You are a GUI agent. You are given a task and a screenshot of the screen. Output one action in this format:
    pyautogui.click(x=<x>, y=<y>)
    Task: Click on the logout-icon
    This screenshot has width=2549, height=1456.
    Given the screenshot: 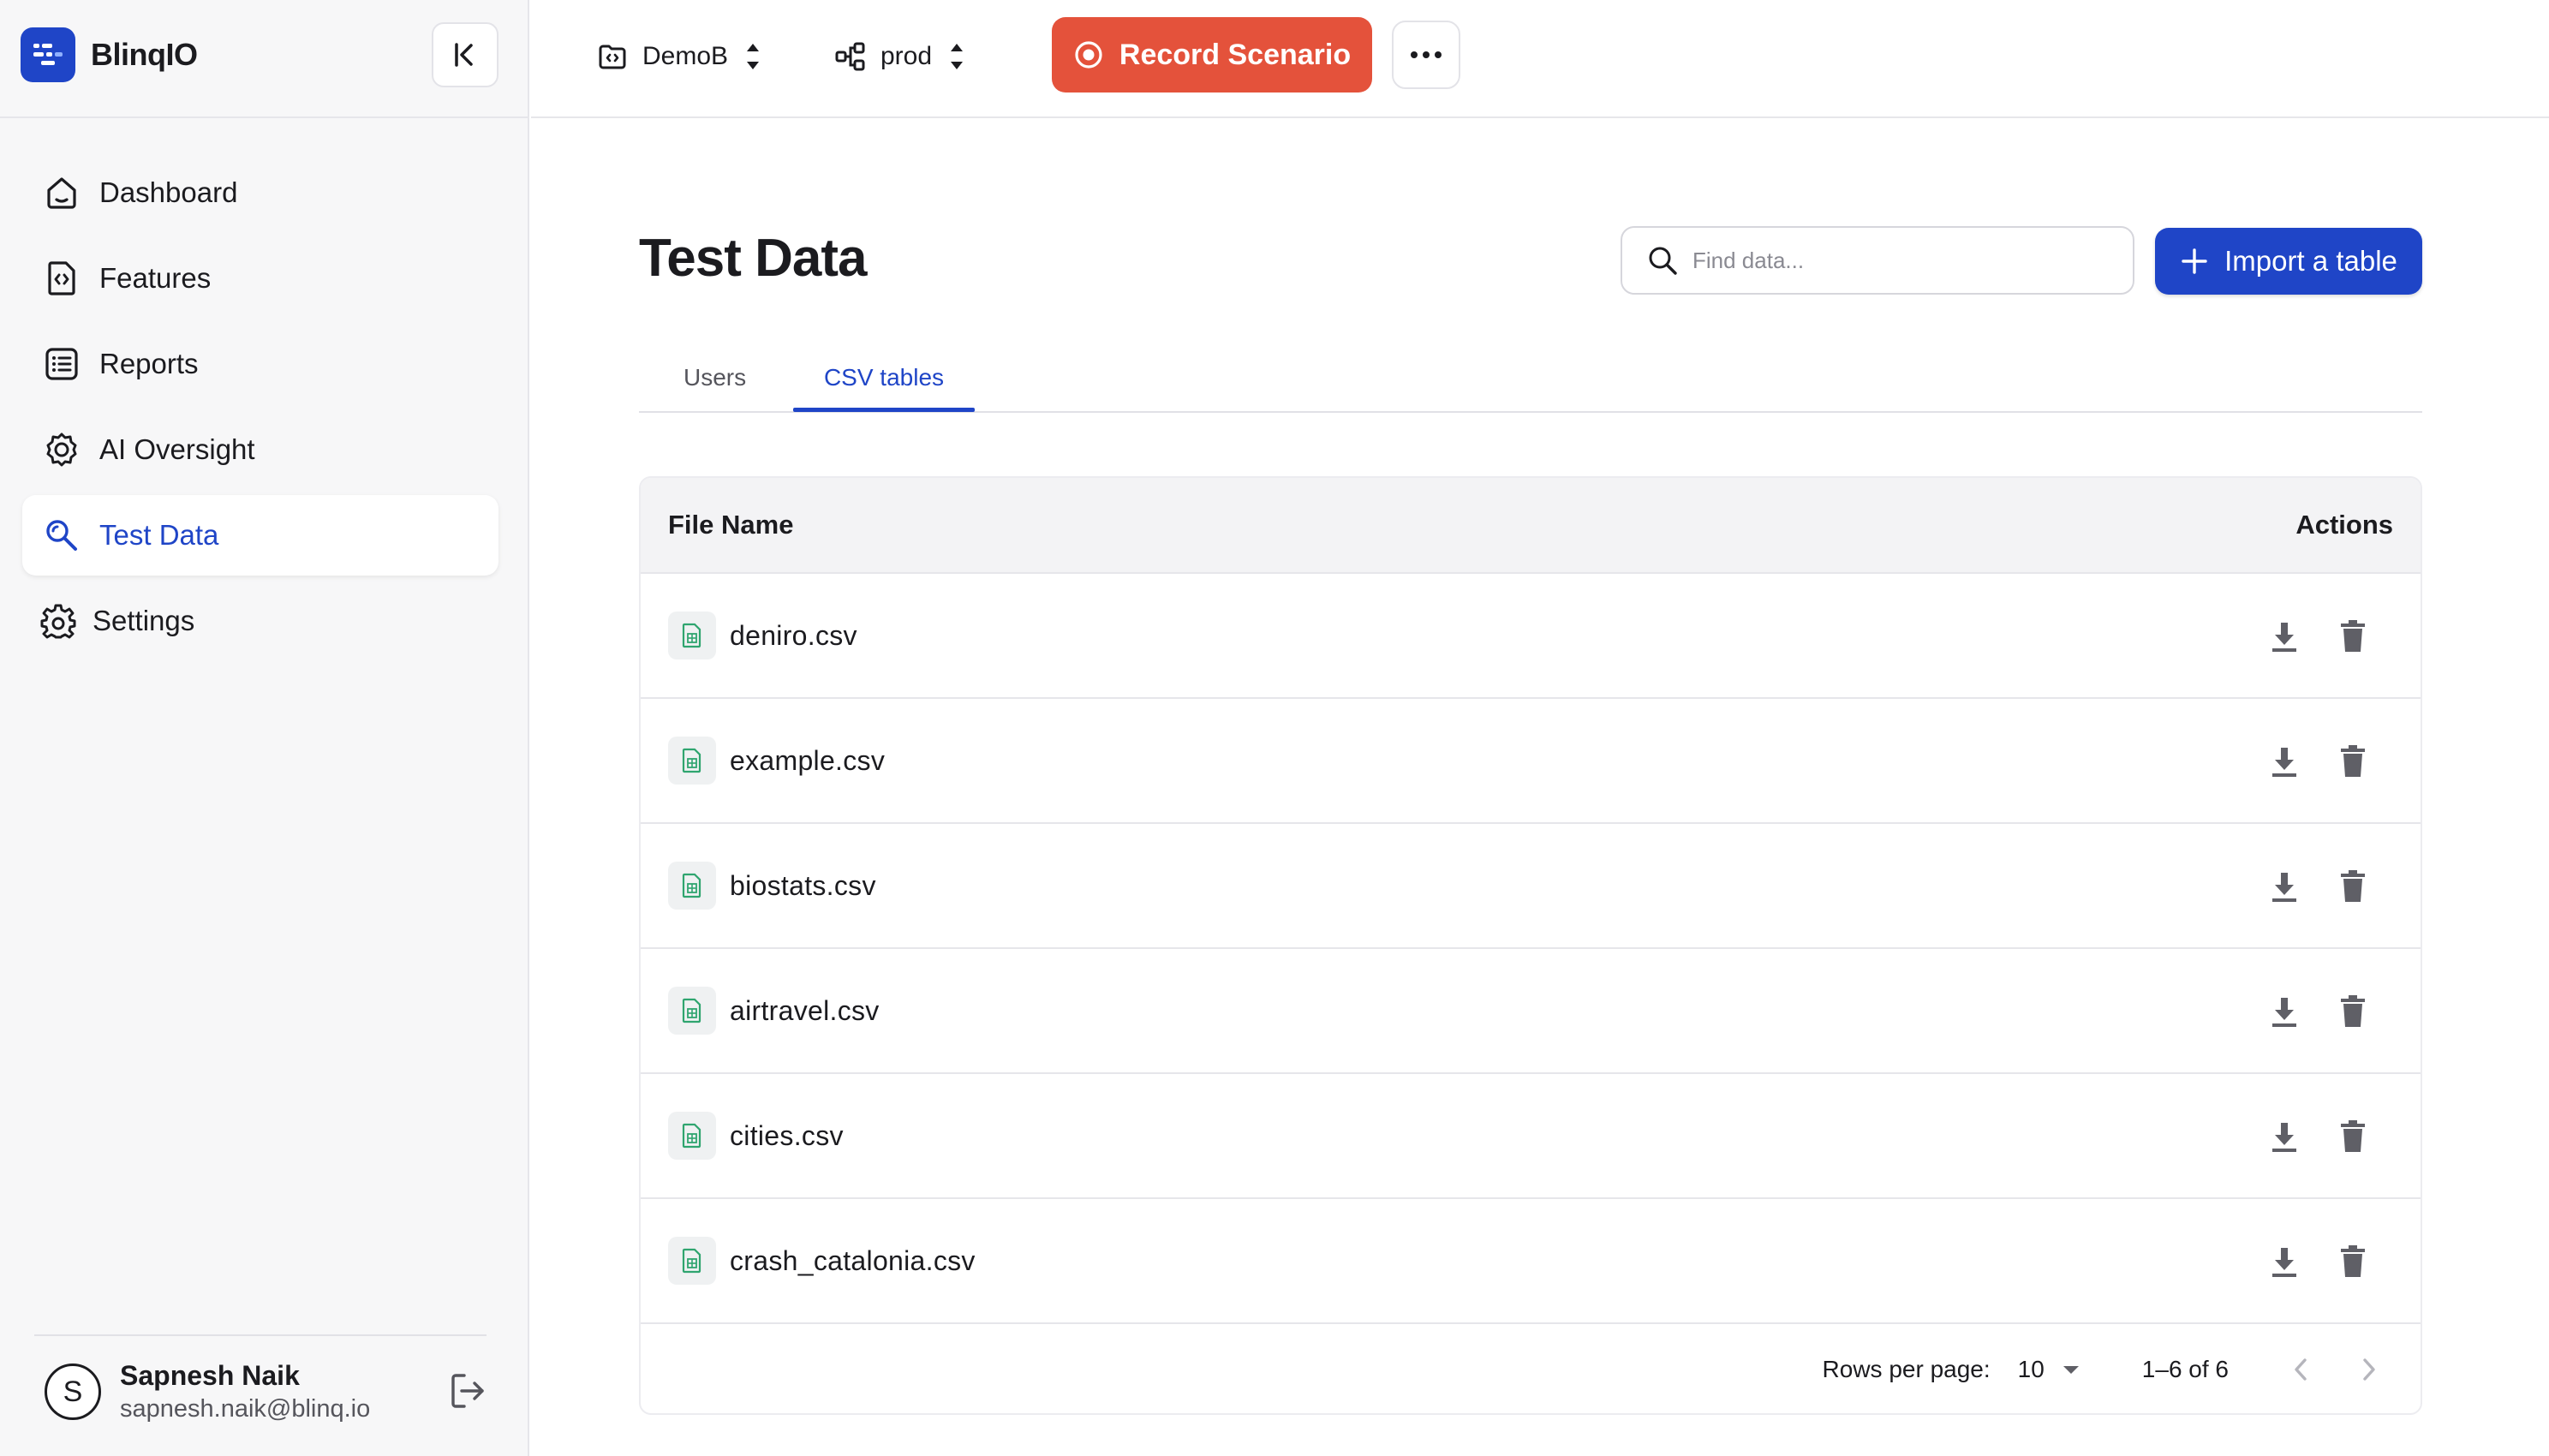 What is the action you would take?
    pyautogui.click(x=467, y=1391)
    